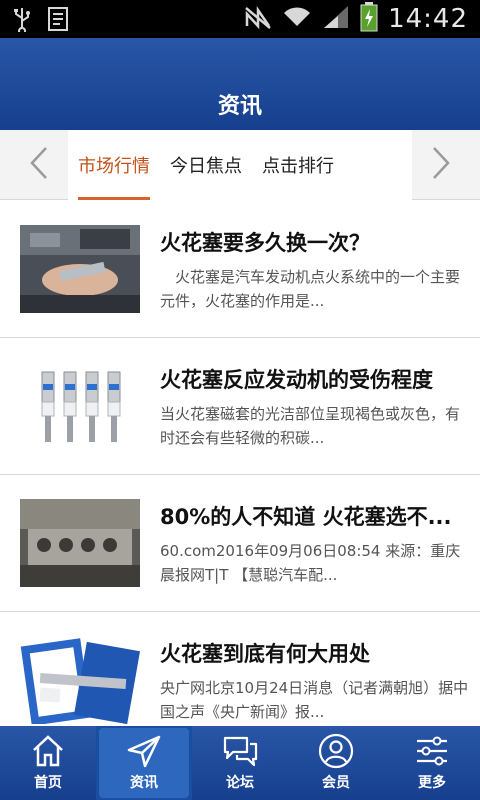  I want to click on bottom-nav: 首页 资讯 论坛 会员 更多, so click(240, 763).